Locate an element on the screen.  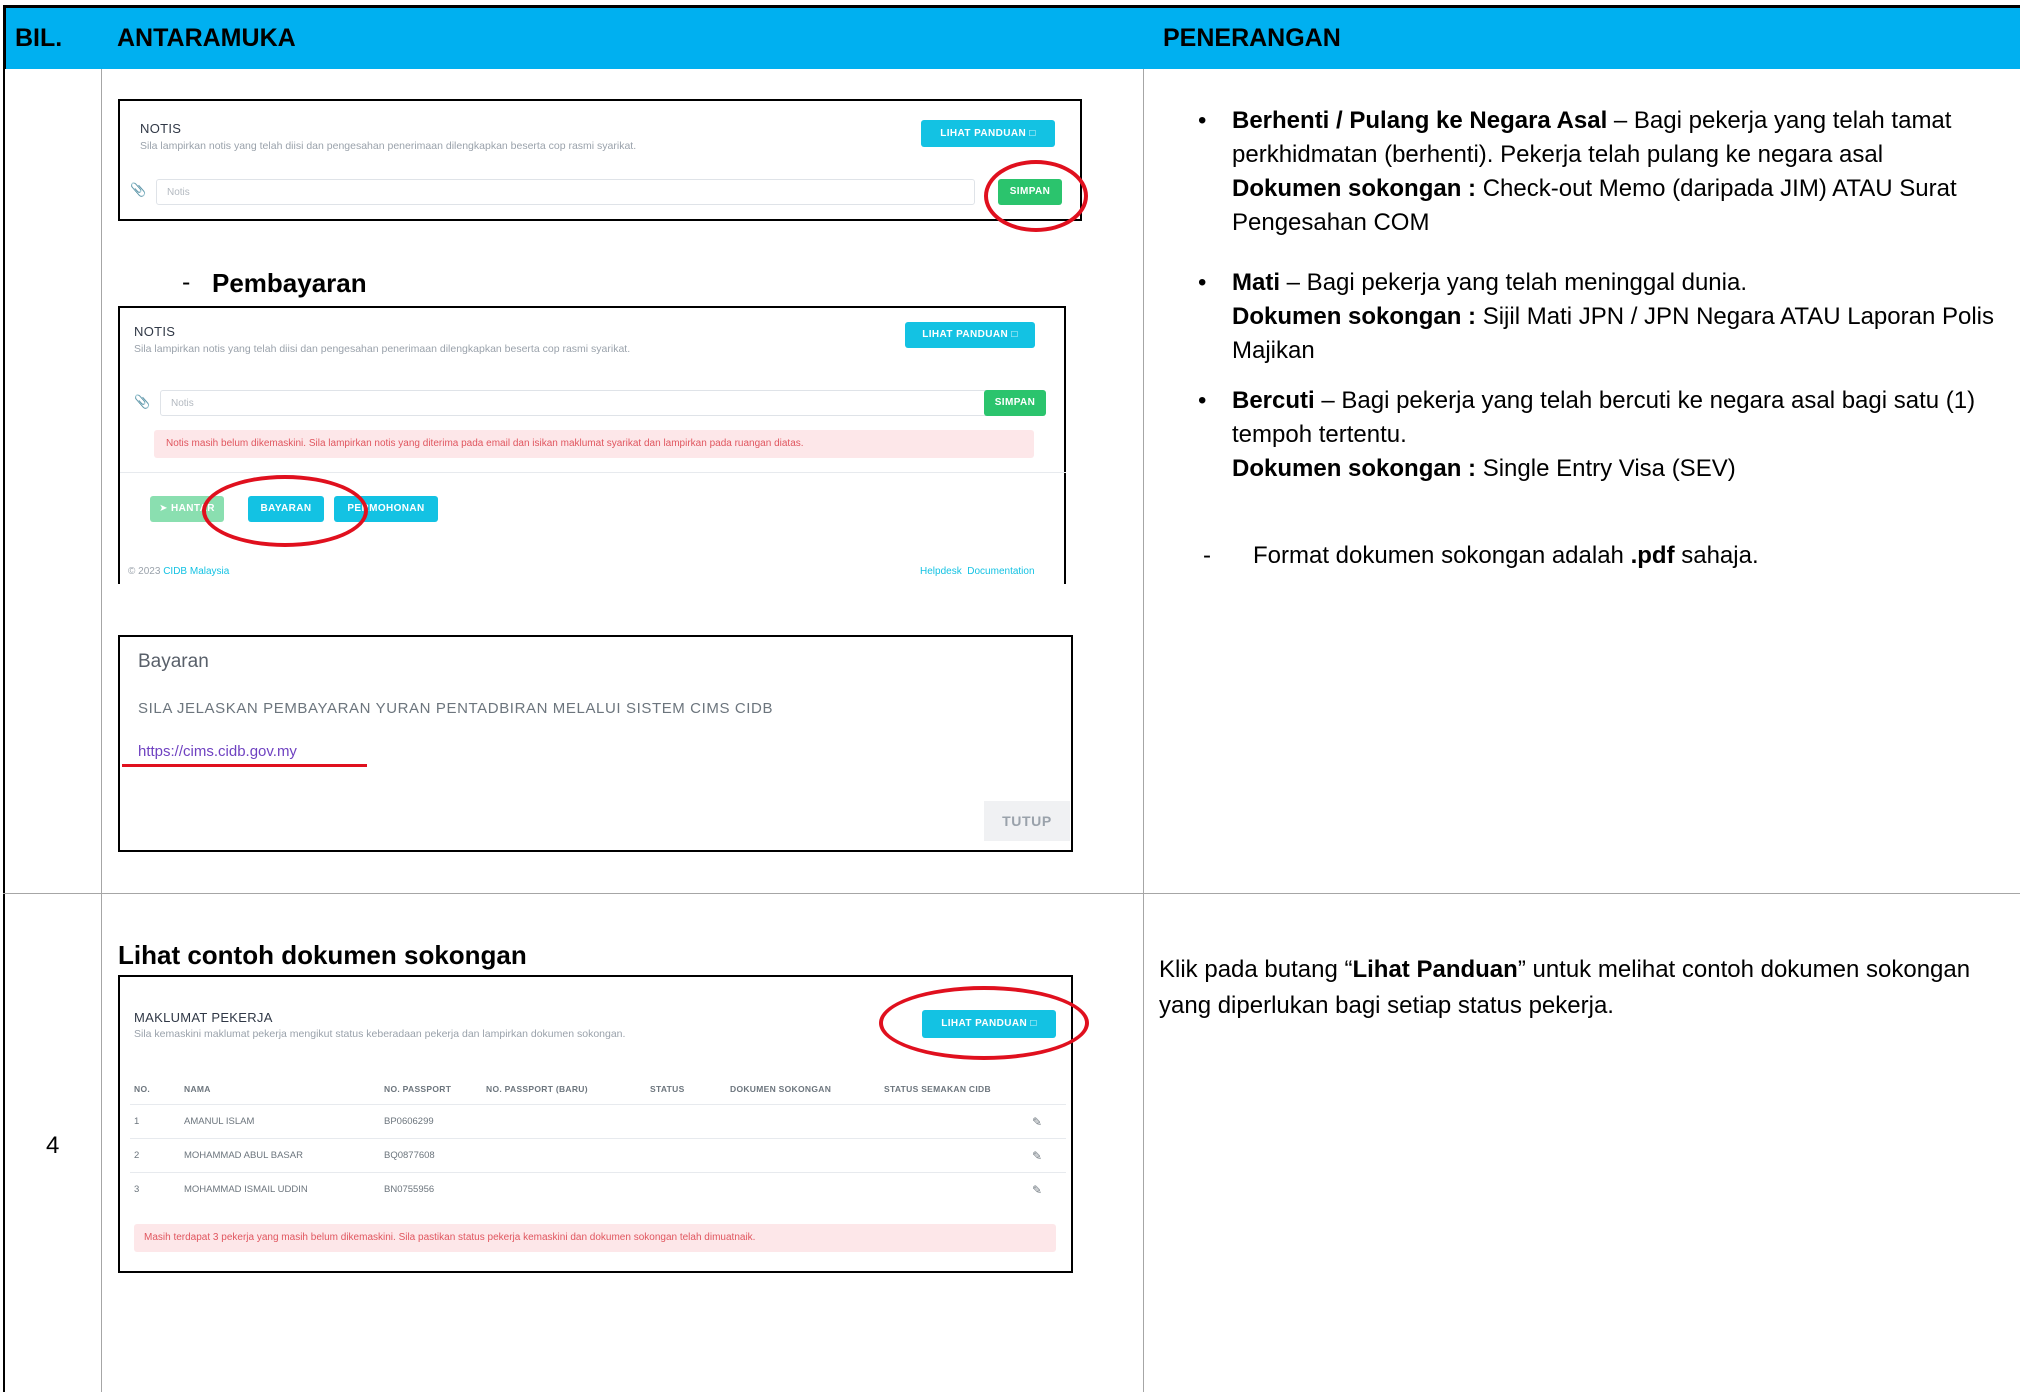
cell-passport: BQ0877608 is located at coordinates (409, 1155).